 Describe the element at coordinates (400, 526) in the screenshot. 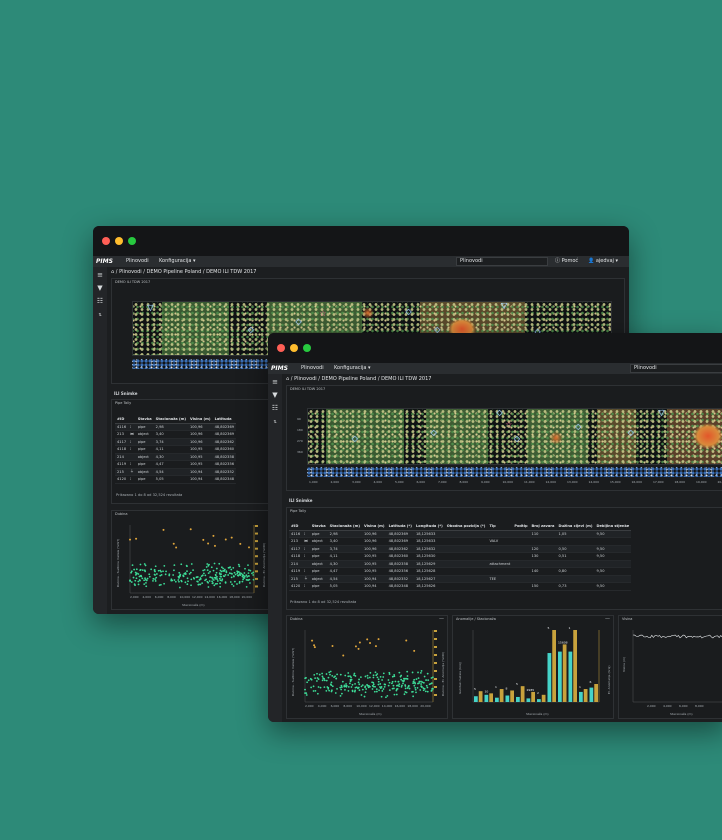

I see `column-header: Latituda (*)` at that location.